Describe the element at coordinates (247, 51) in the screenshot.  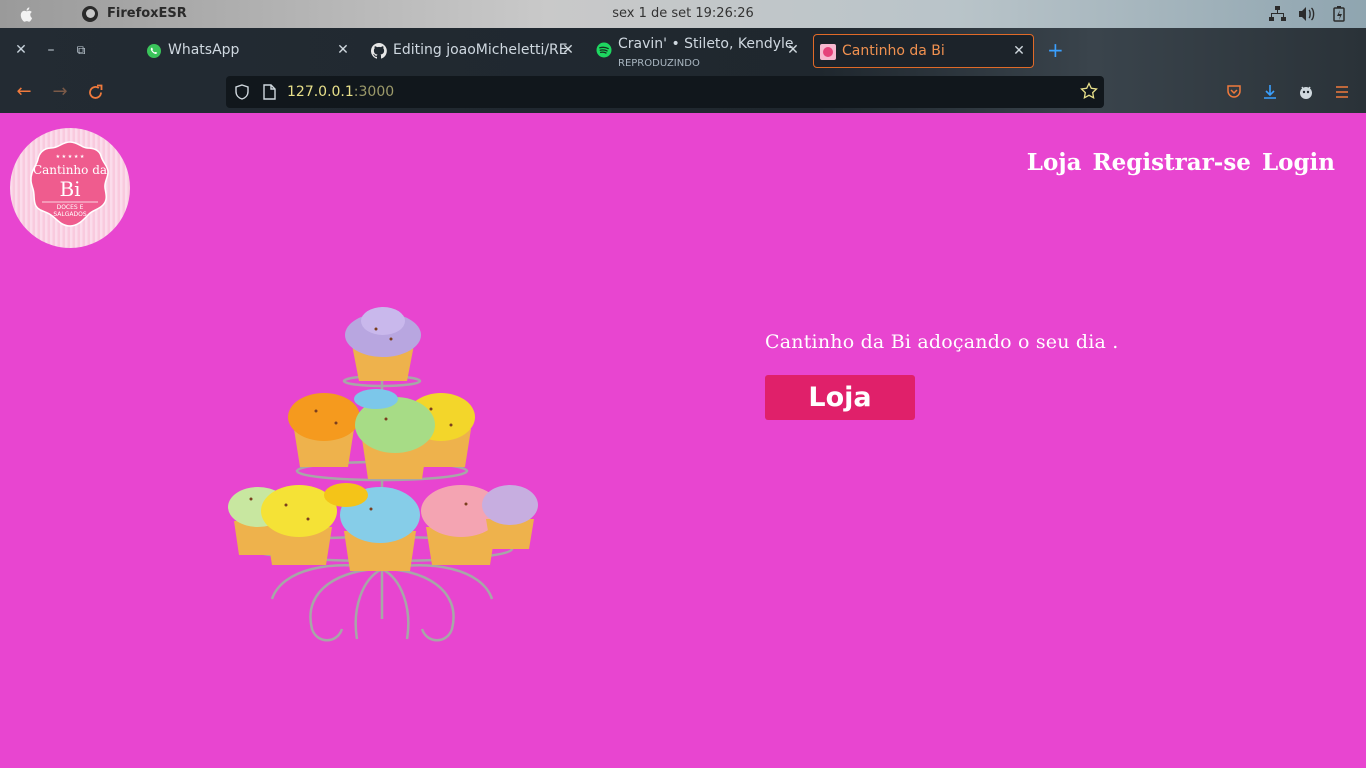
I see `tab-whatsapp: WhatsApp ✕` at that location.